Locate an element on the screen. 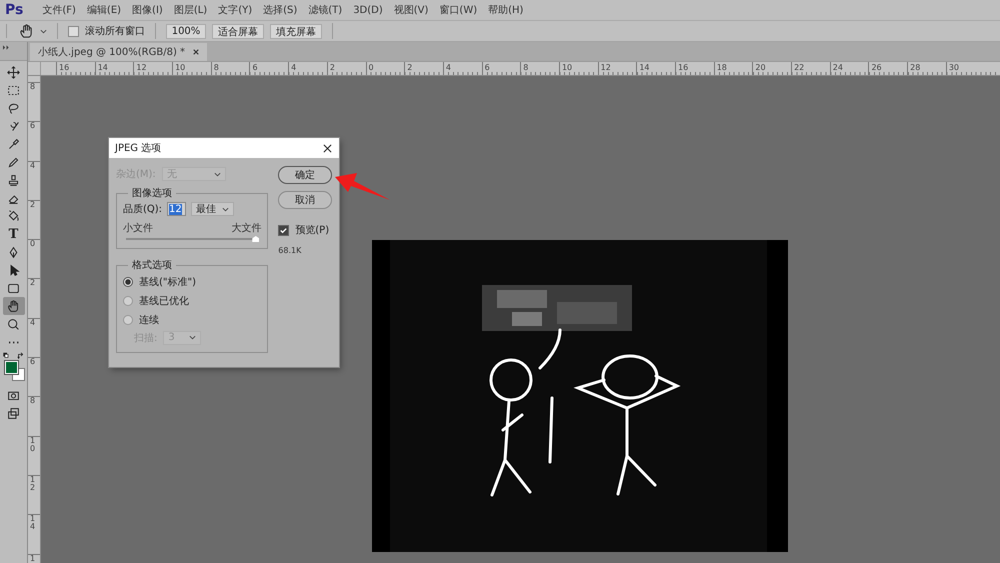 The height and width of the screenshot is (563, 1000). ruler-label: 1 is located at coordinates (33, 558).